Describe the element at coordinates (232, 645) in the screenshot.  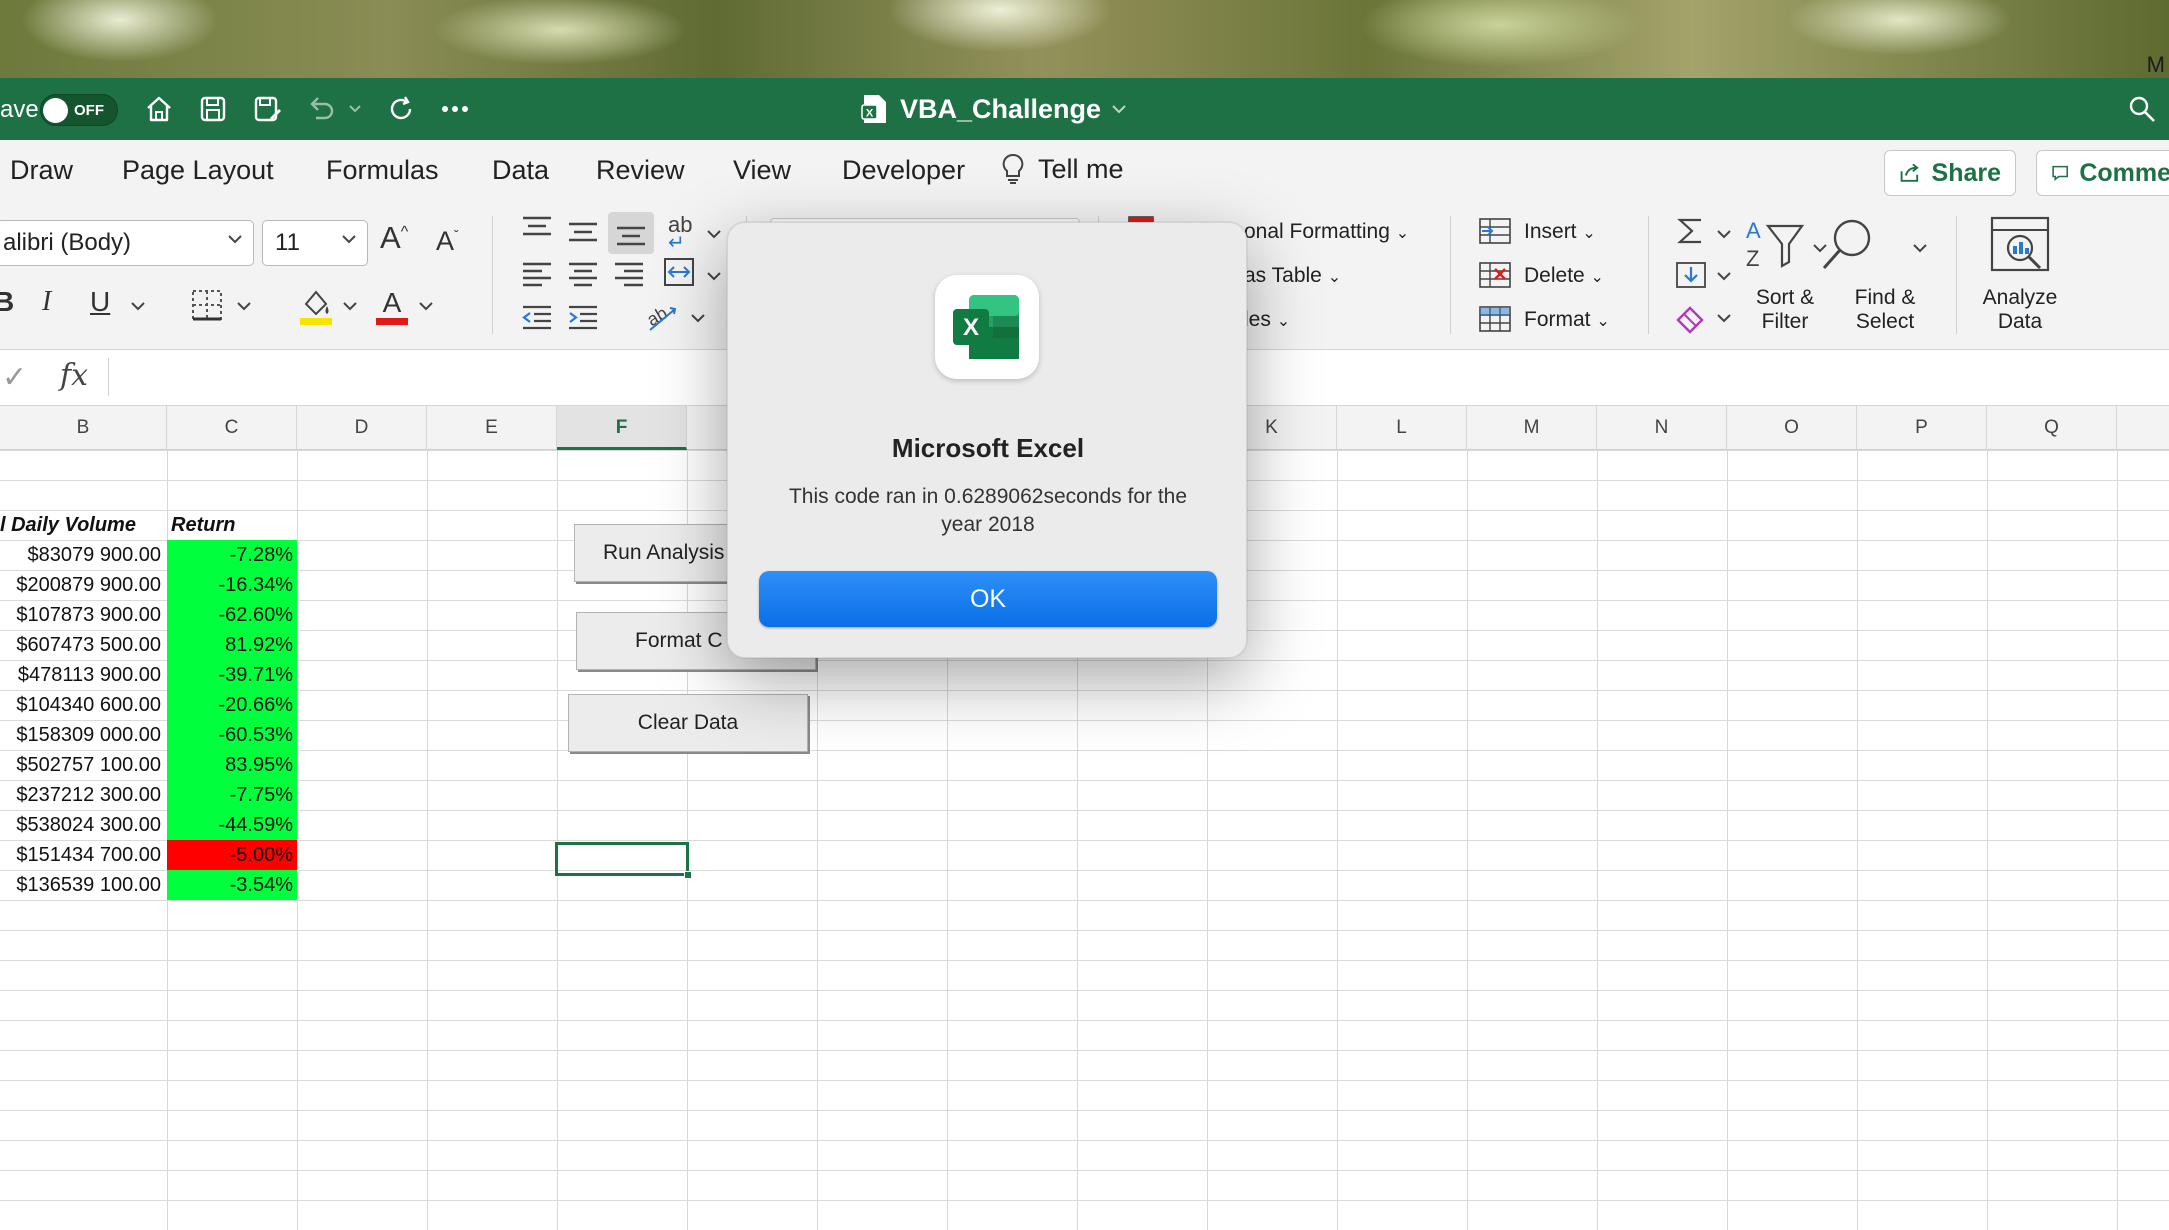
I see `return-cell: 81.92%` at that location.